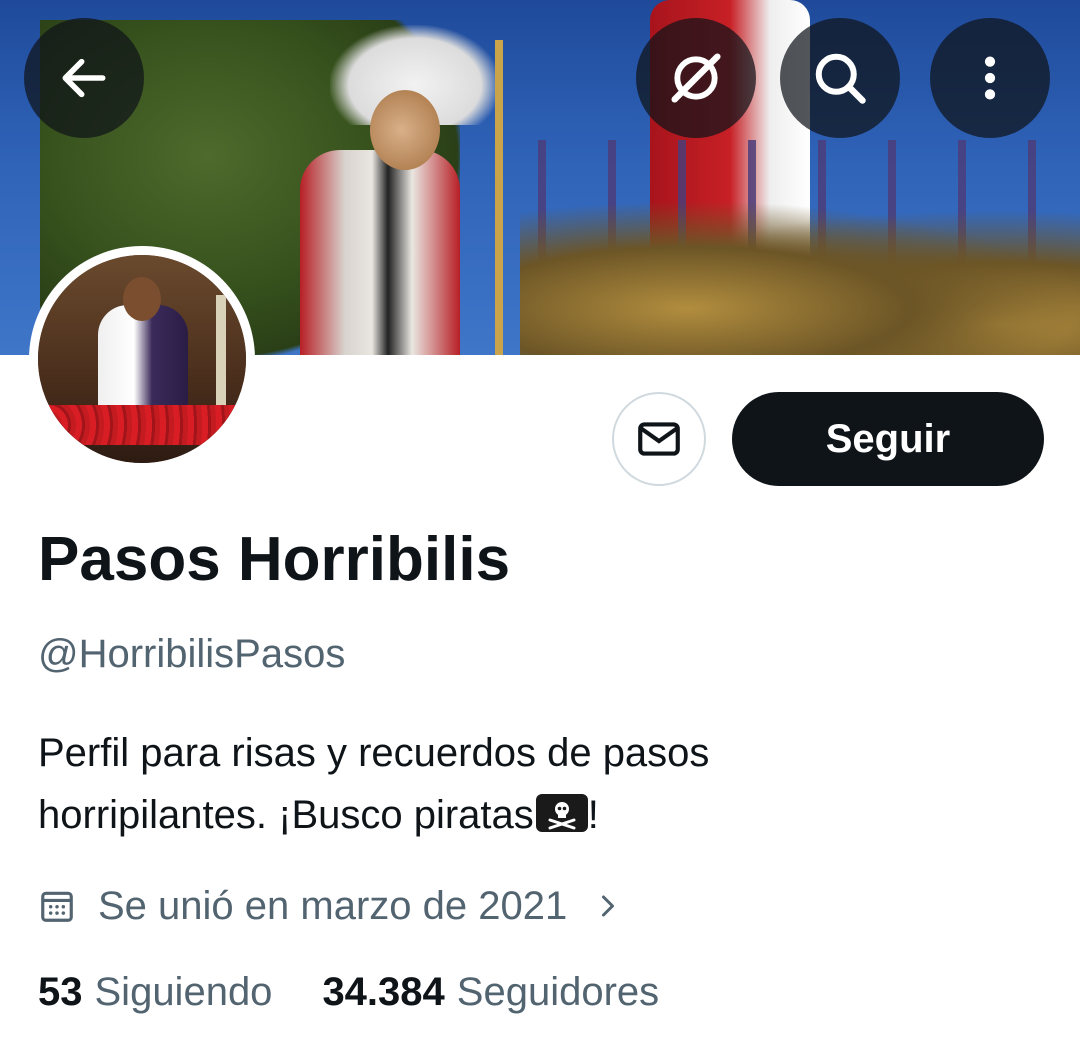 The width and height of the screenshot is (1080, 1062). What do you see at coordinates (183, 992) in the screenshot?
I see `following-label: Siguiendo` at bounding box center [183, 992].